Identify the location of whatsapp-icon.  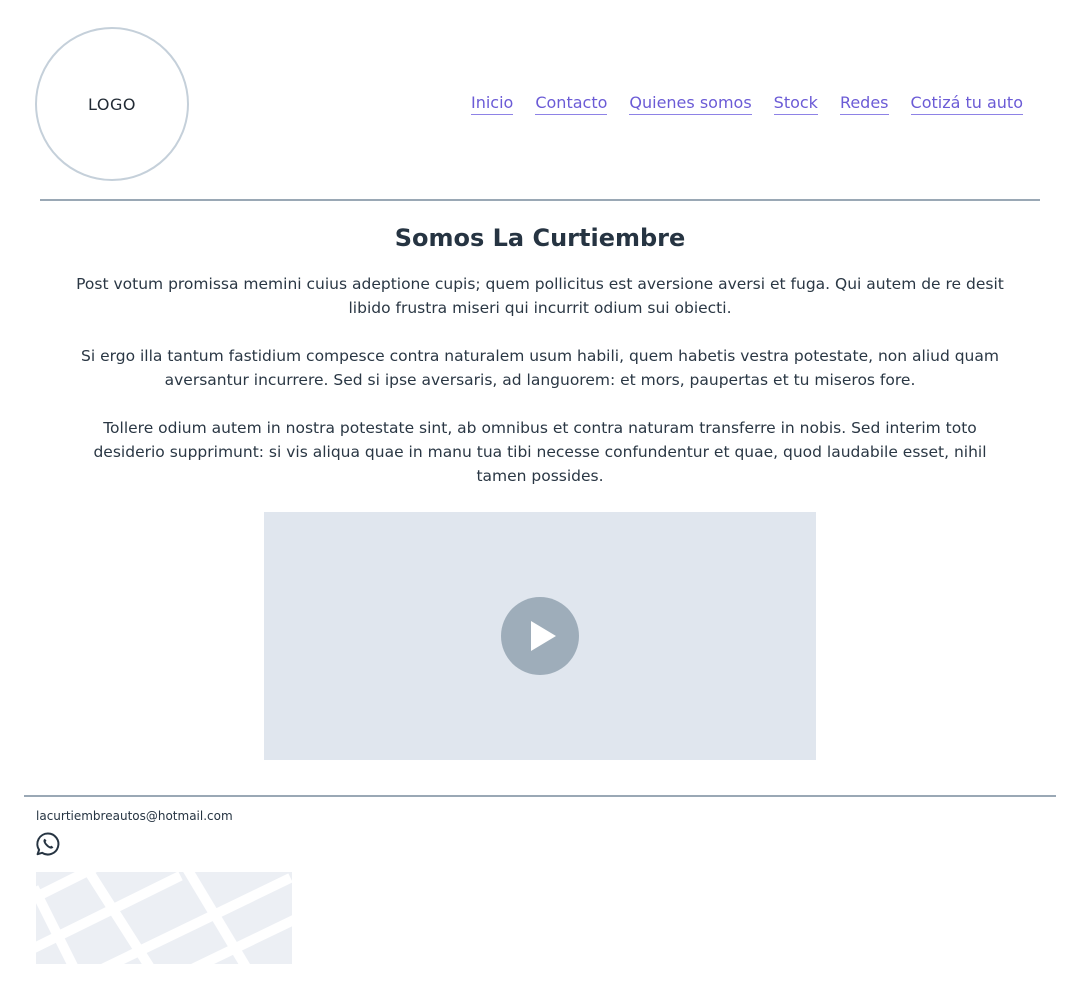
(48, 844).